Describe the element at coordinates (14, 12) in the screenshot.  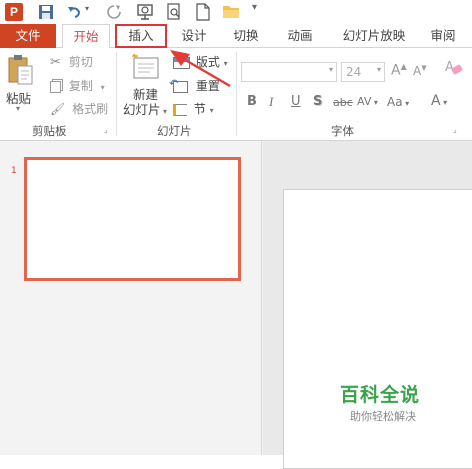
I see `powerpoint-logo-icon: P` at that location.